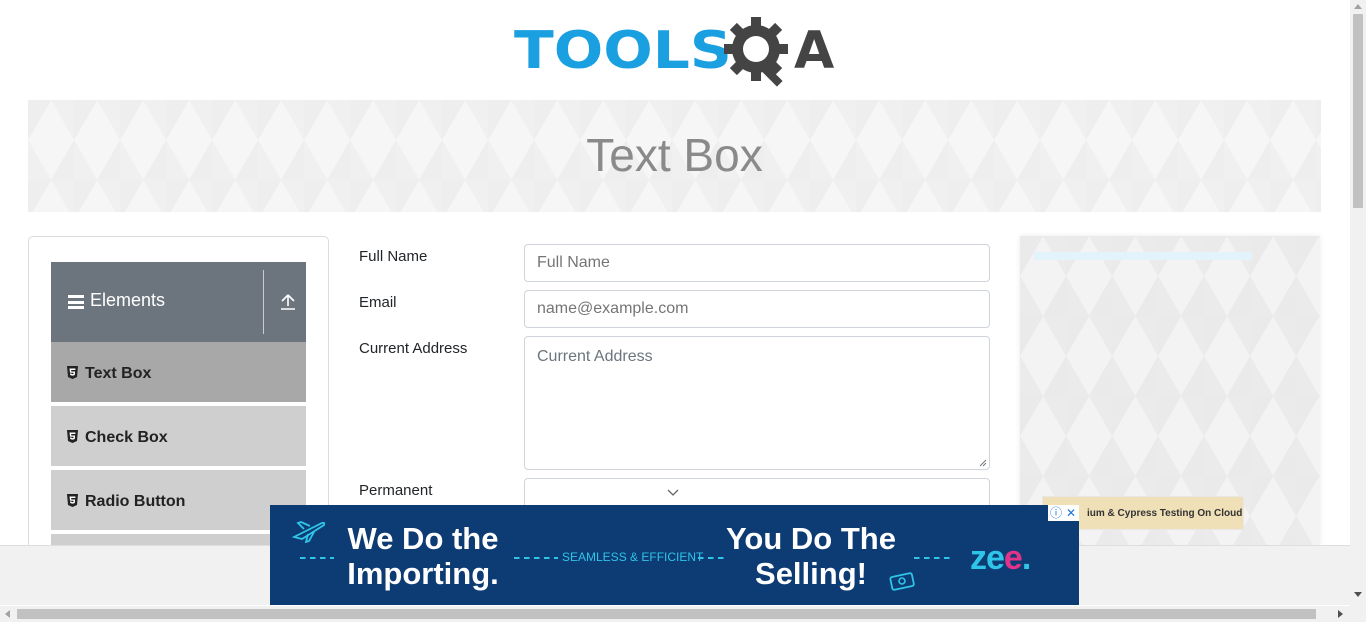 The width and height of the screenshot is (1366, 622). What do you see at coordinates (126, 437) in the screenshot?
I see `sidebar-item-label: Check Box` at bounding box center [126, 437].